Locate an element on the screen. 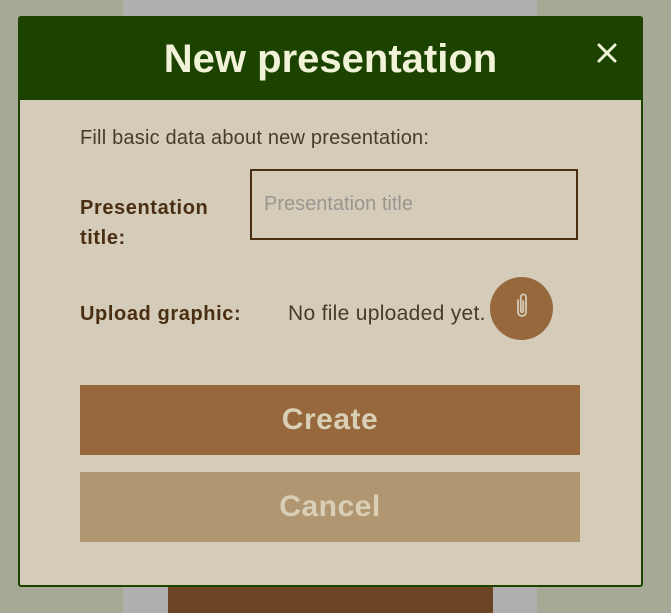  close-button is located at coordinates (607, 53).